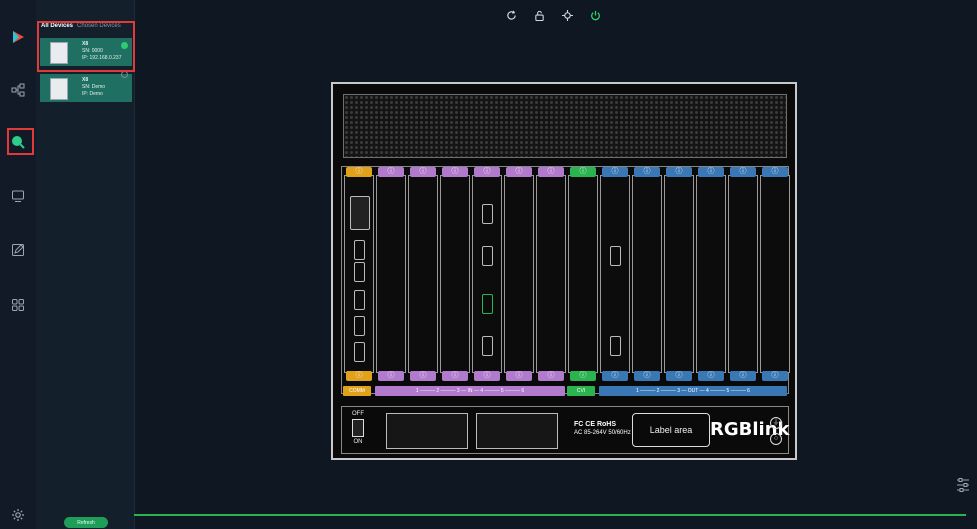 The image size is (977, 529). Describe the element at coordinates (671, 430) in the screenshot. I see `label-area: Label area` at that location.